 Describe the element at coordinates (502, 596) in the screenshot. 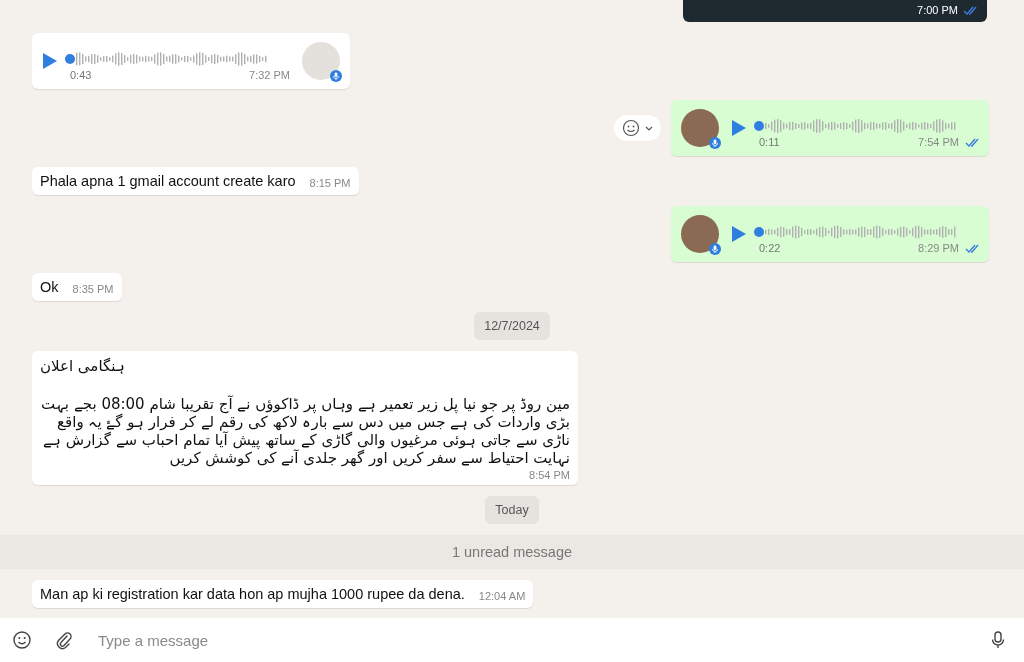

I see `timestamp: 12:04 AM` at that location.